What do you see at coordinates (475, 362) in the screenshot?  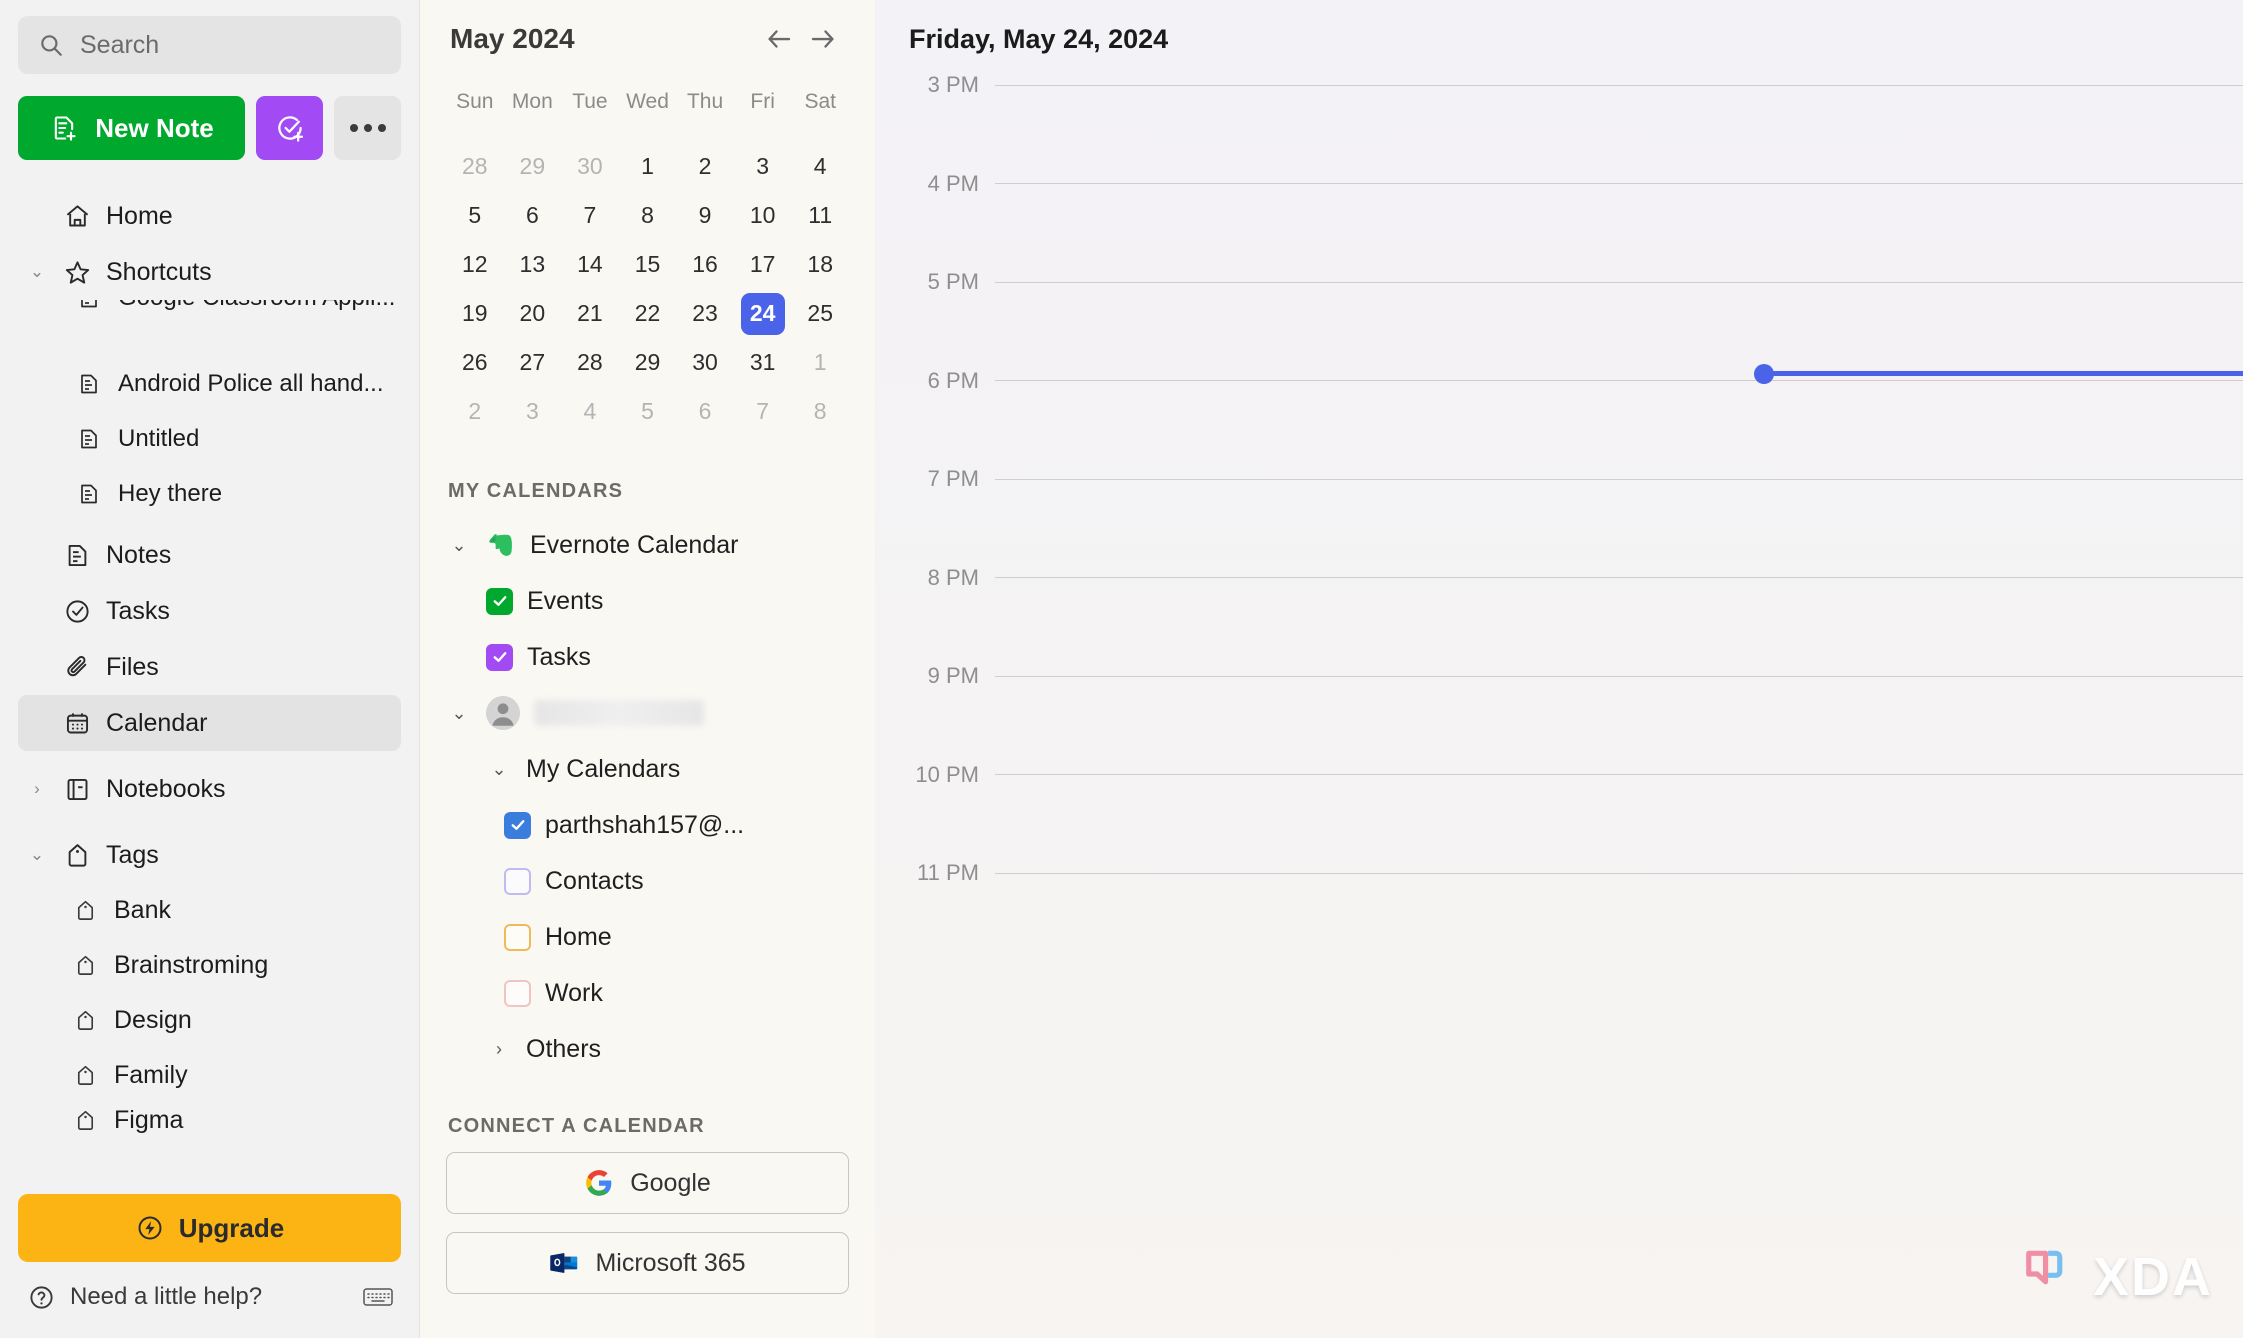 I see `minicalendar-day: 26` at bounding box center [475, 362].